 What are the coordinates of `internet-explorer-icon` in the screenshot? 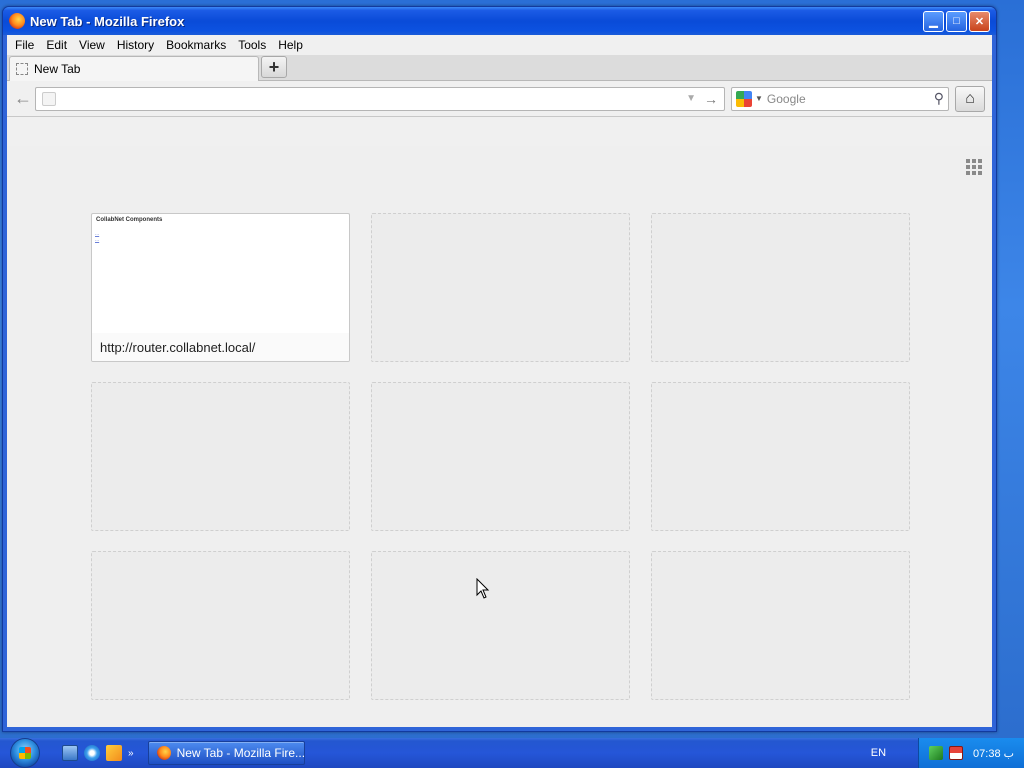 It's located at (92, 753).